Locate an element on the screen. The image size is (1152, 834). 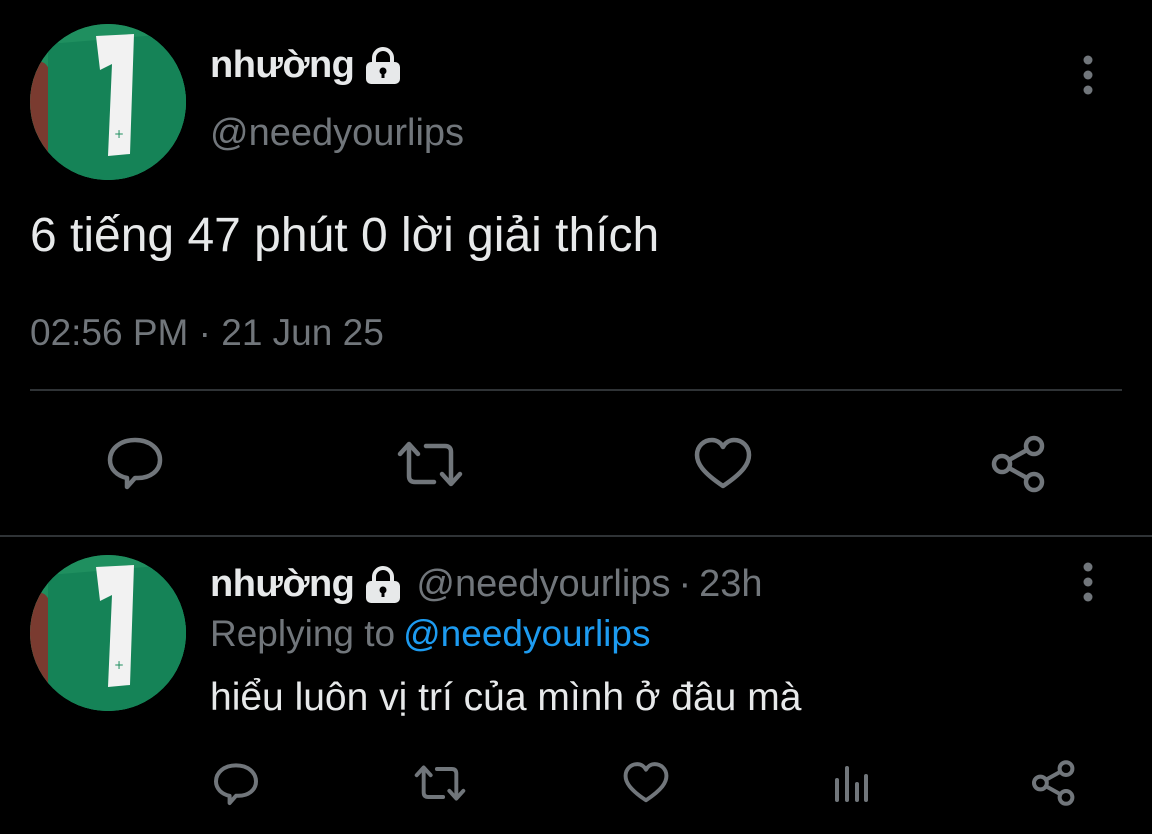
reply-header: nhường @needyourlips · 23h is located at coordinates (486, 584).